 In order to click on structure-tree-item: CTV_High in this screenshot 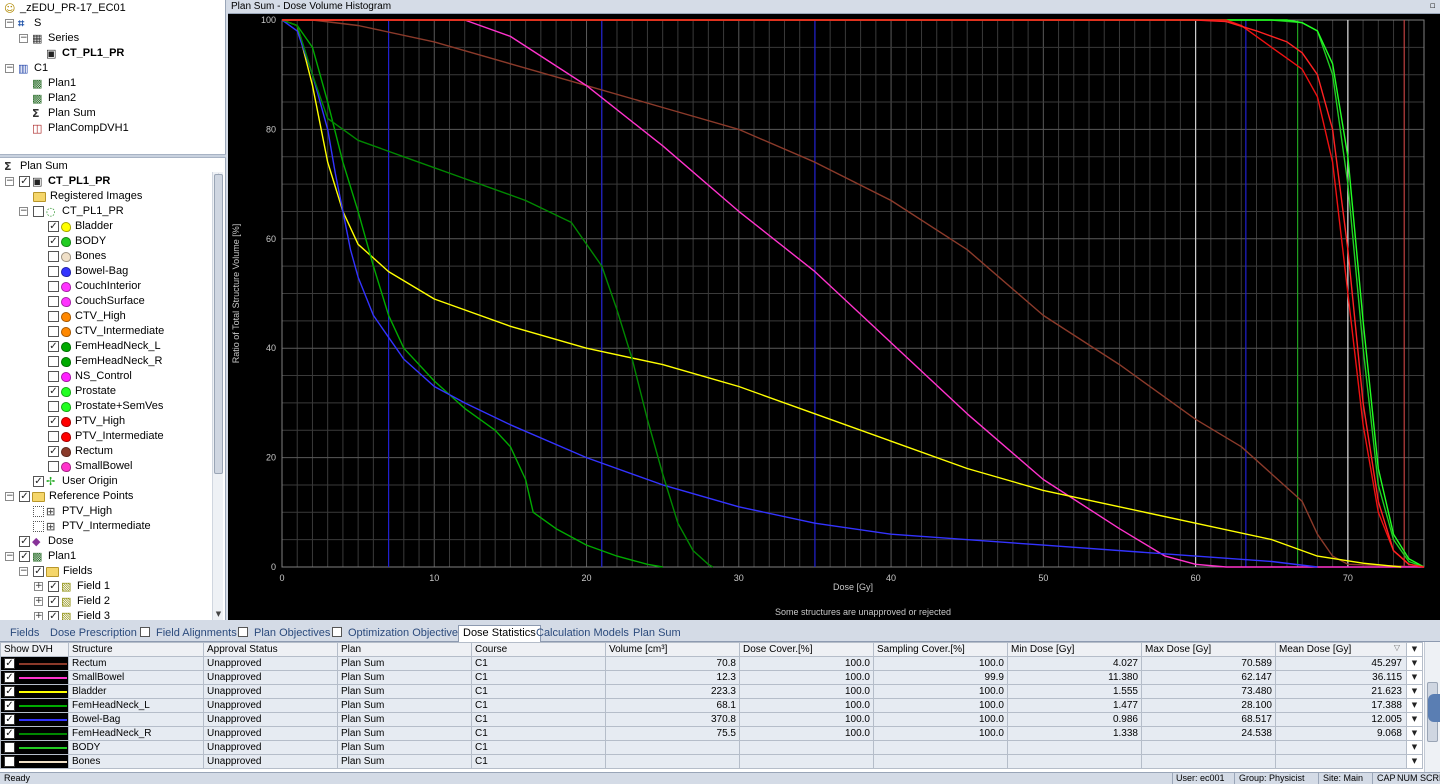, I will do `click(106, 316)`.